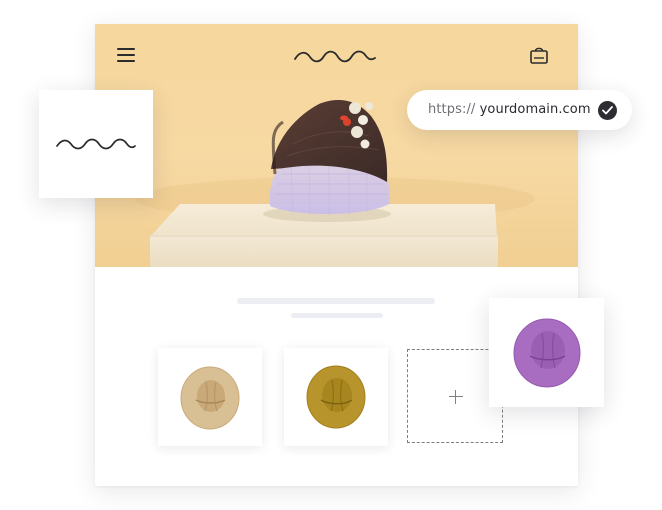 The image size is (662, 510). I want to click on mustard-hat-image, so click(336, 397).